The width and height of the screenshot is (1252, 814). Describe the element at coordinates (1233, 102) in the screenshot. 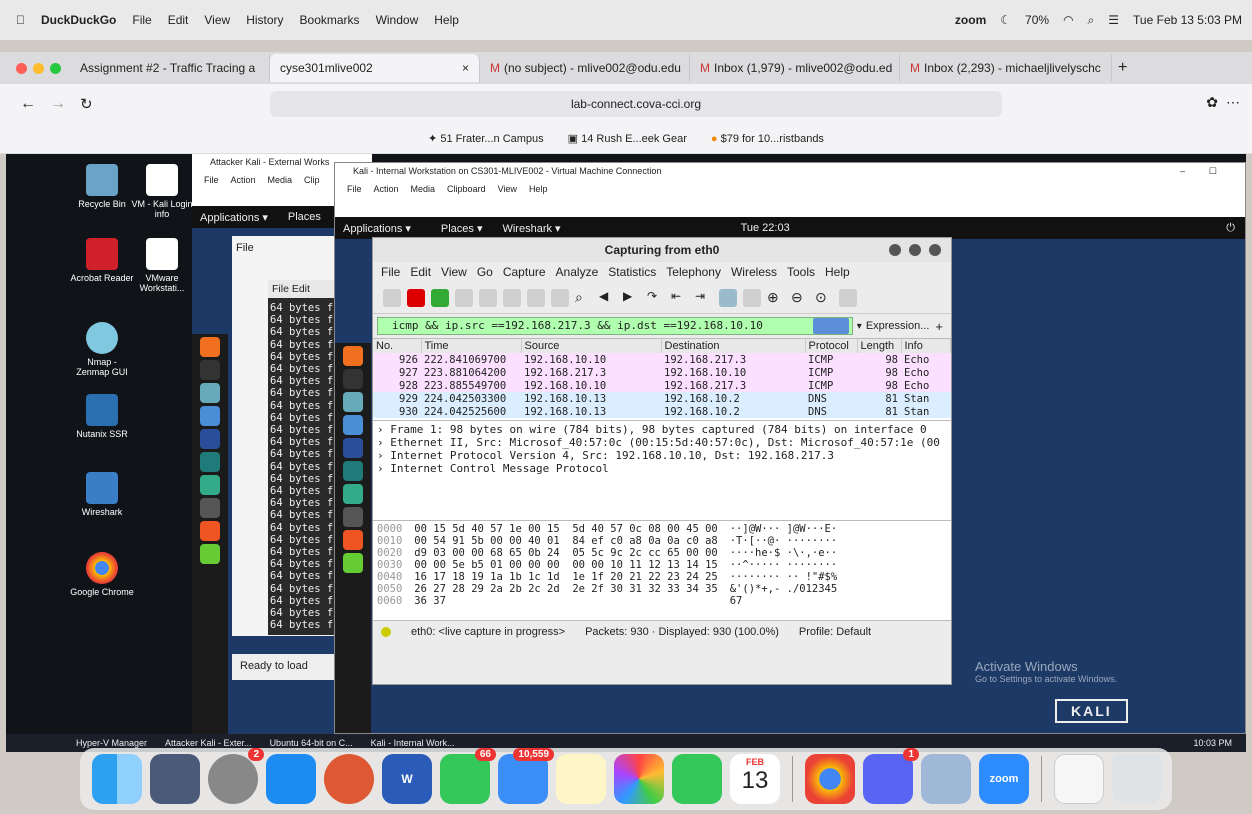

I see `more-menu-icon: ⋯` at that location.